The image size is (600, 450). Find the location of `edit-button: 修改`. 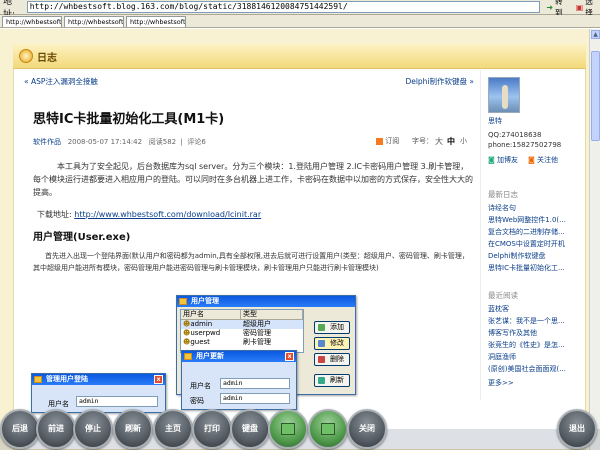

edit-button: 修改 is located at coordinates (332, 343).